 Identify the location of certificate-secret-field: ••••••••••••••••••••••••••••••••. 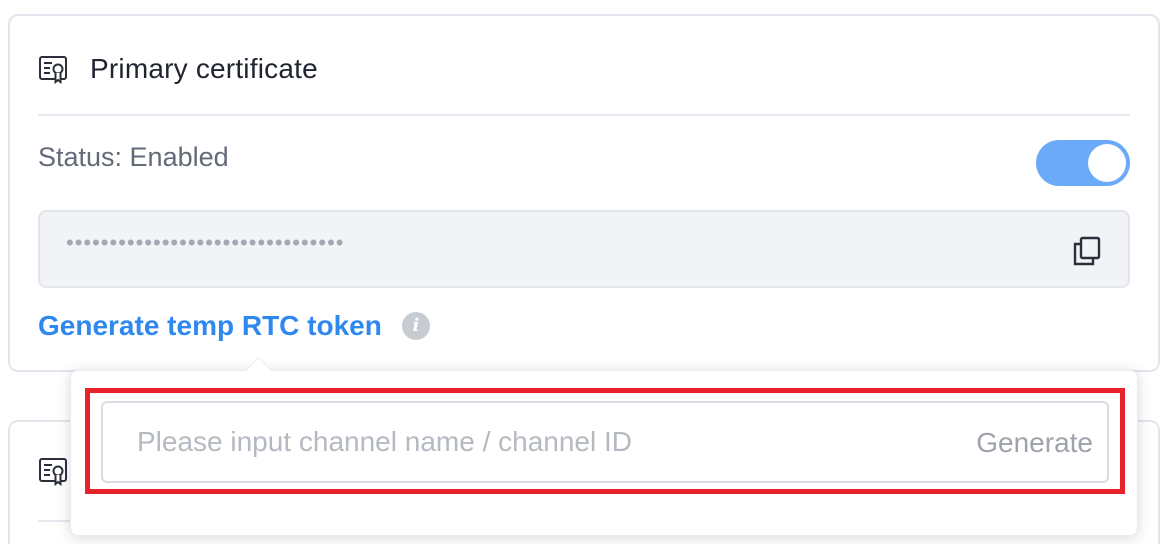
(584, 249).